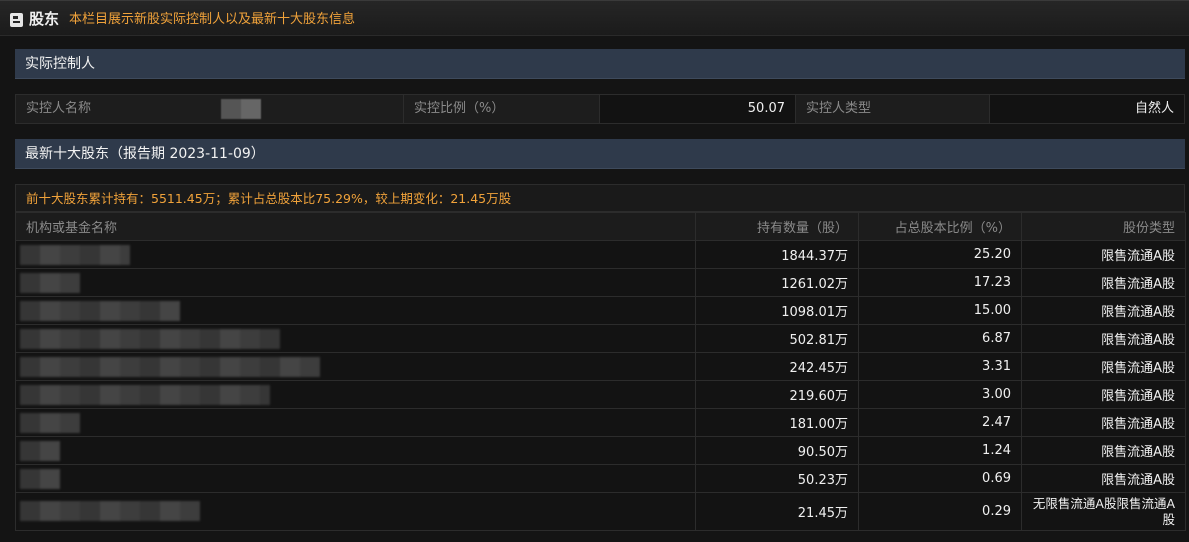 The width and height of the screenshot is (1189, 542). I want to click on holder-percent: 1.24, so click(940, 450).